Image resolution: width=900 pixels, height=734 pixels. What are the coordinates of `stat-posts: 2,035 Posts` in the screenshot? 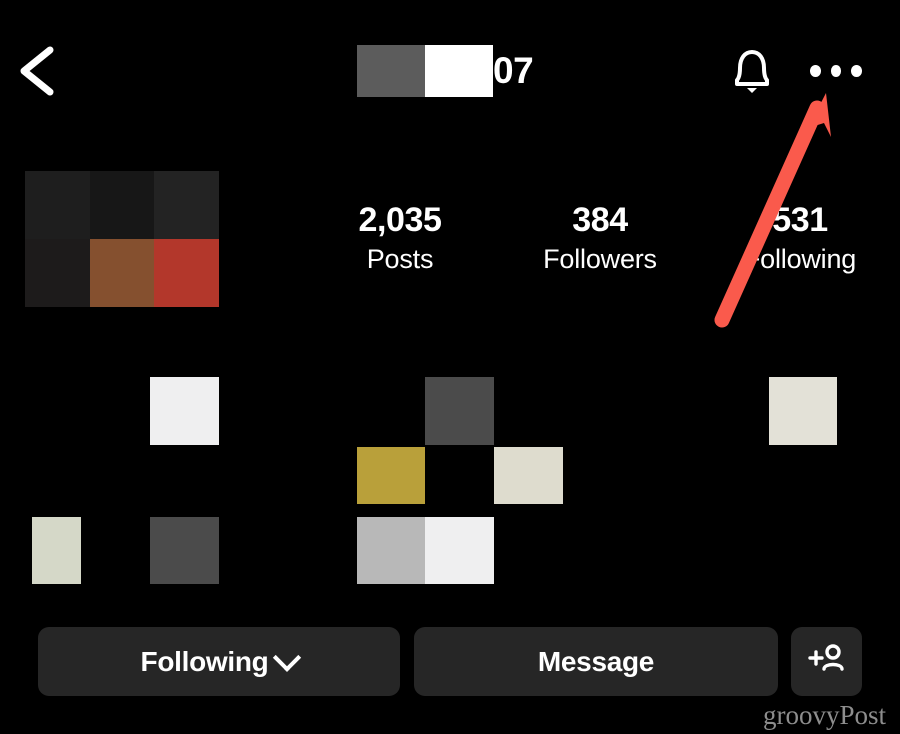 It's located at (400, 239).